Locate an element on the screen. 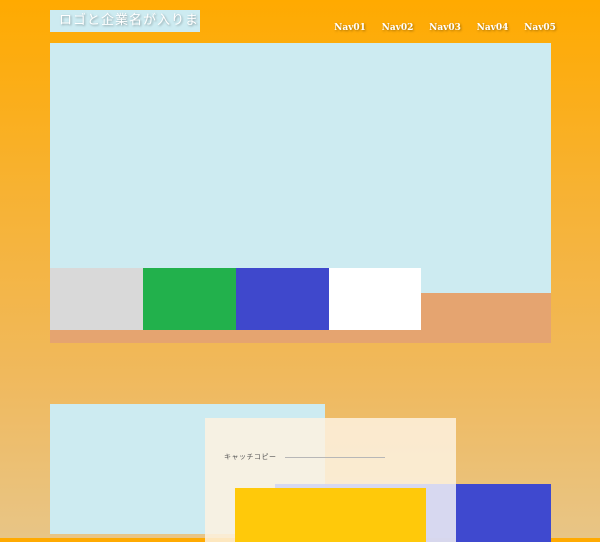  global-nav: Nav01 Nav02 Nav03 Nav04 Nav05 is located at coordinates (445, 28).